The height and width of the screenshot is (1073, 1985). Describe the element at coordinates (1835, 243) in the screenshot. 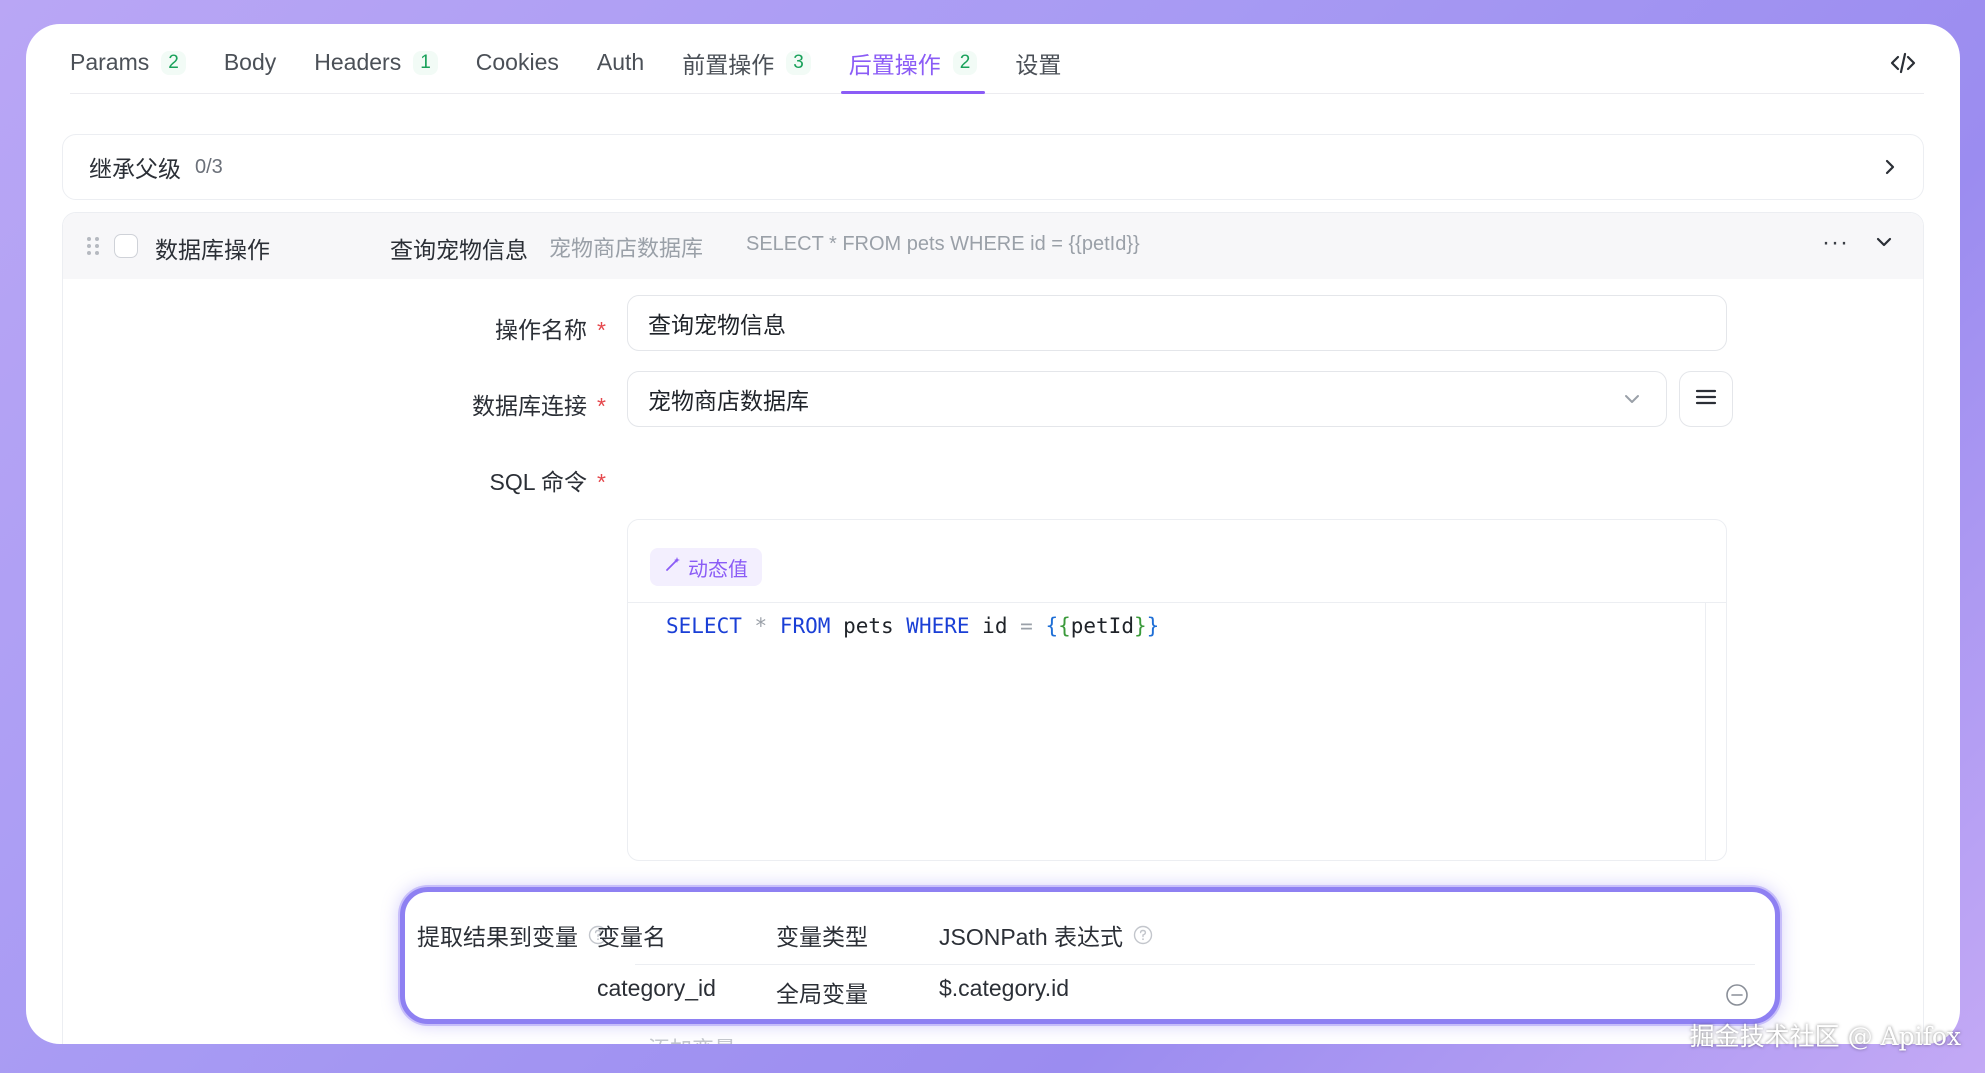

I see `more-options-icon: ···` at that location.